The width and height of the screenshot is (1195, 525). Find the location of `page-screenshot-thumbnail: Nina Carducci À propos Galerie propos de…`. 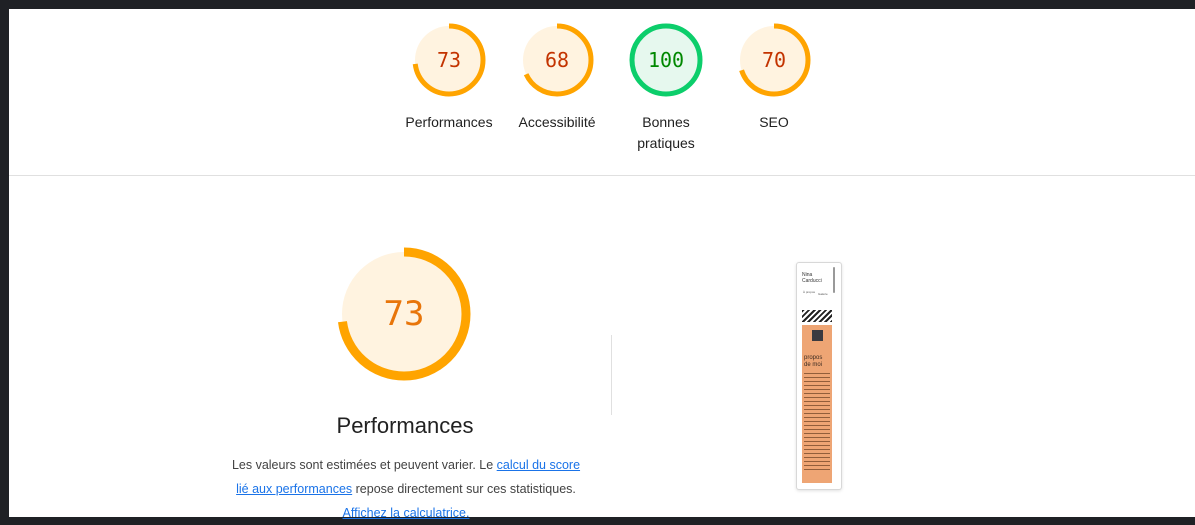

page-screenshot-thumbnail: Nina Carducci À propos Galerie propos de… is located at coordinates (819, 376).